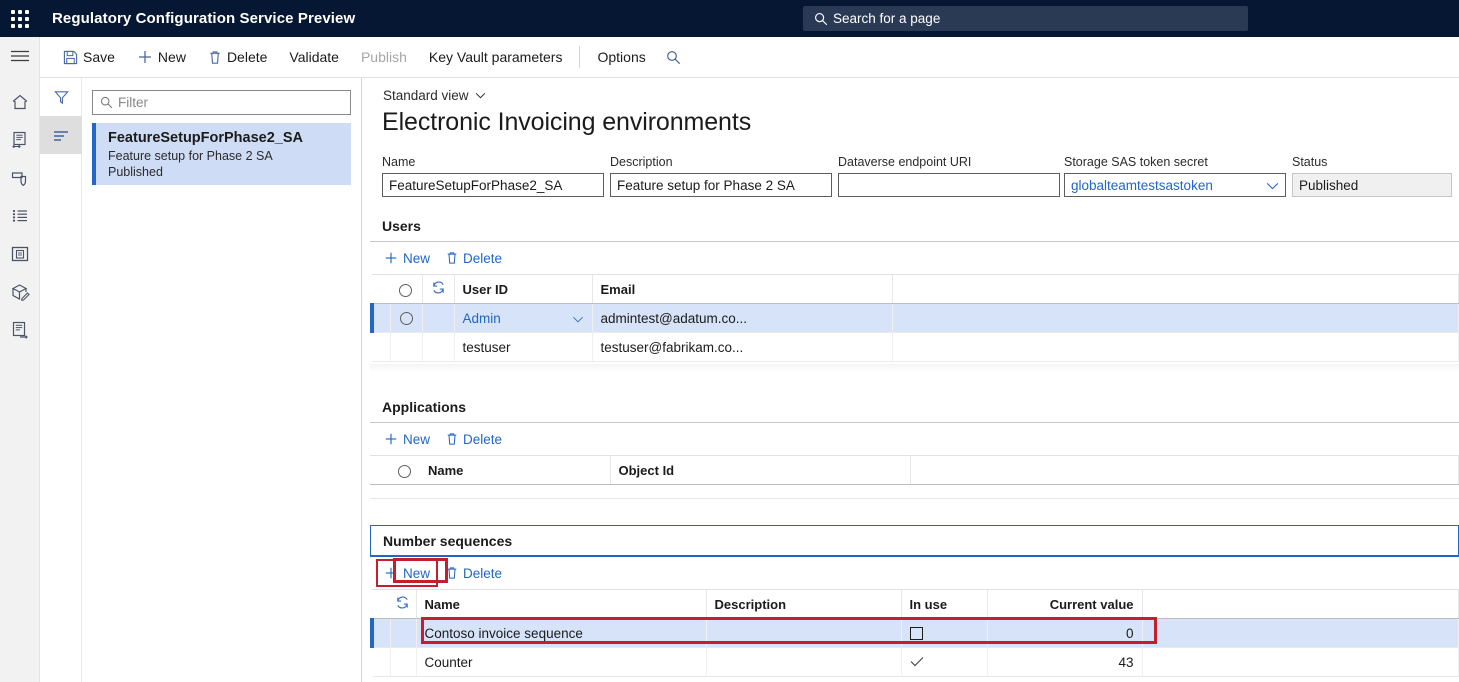  What do you see at coordinates (523, 289) in the screenshot?
I see `users-col-user-id: User ID` at bounding box center [523, 289].